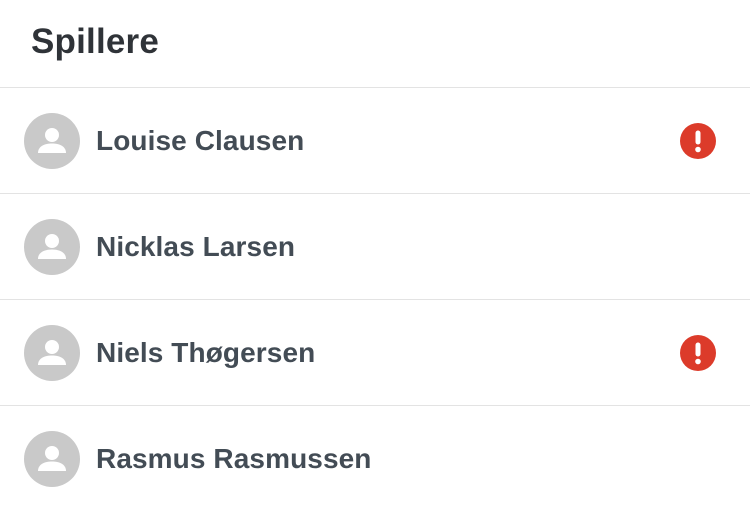 Image resolution: width=750 pixels, height=512 pixels. What do you see at coordinates (95, 41) in the screenshot?
I see `page-title: Spillere` at bounding box center [95, 41].